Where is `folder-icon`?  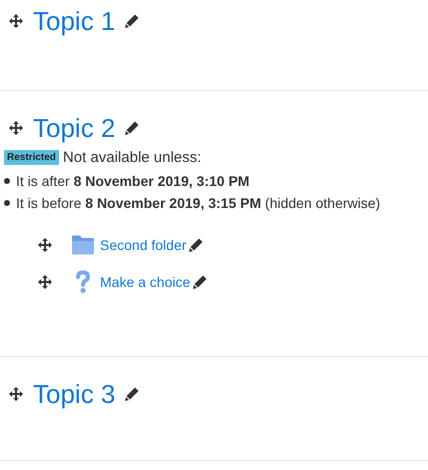 folder-icon is located at coordinates (83, 244).